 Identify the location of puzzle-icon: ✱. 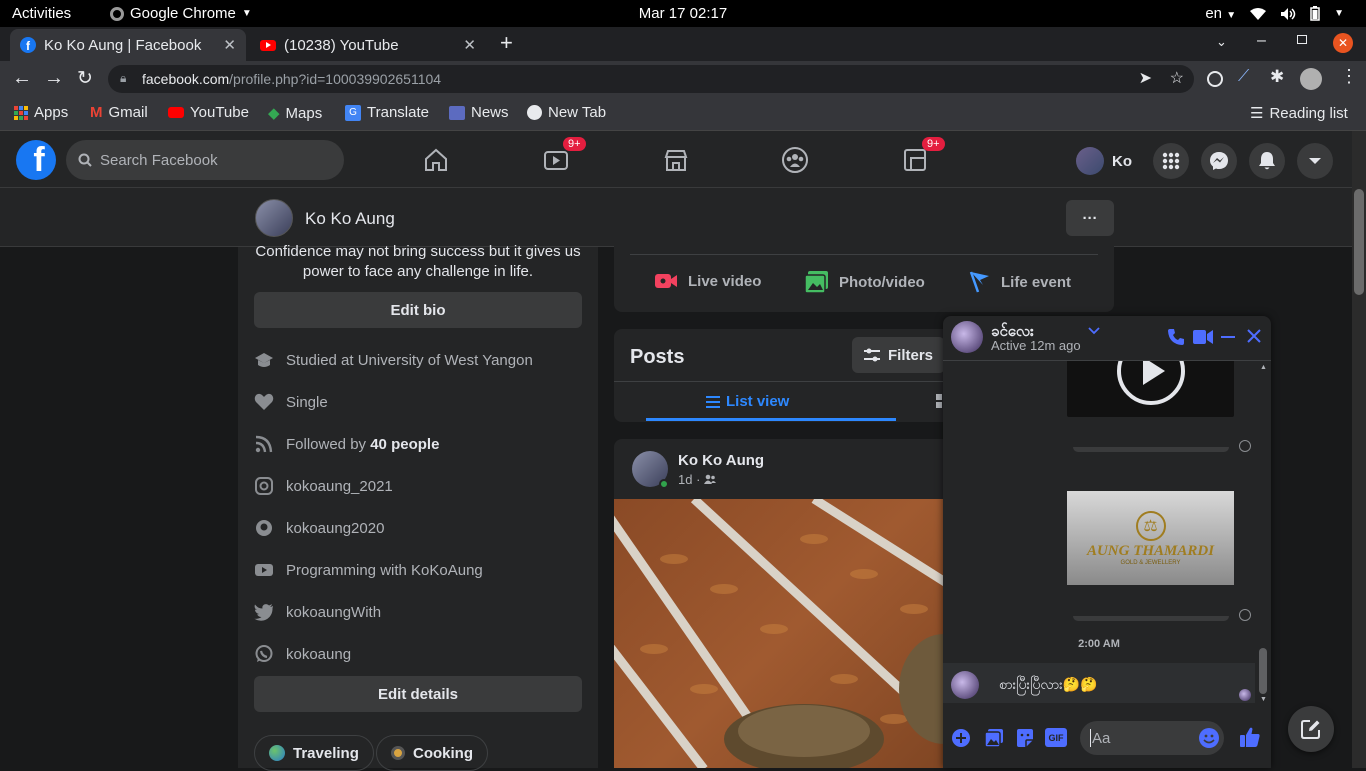
(1277, 77).